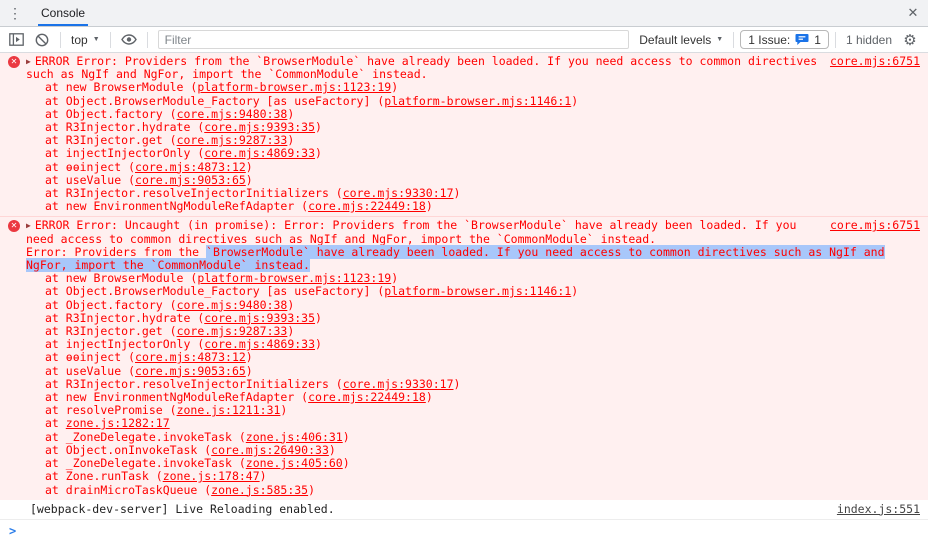 The height and width of the screenshot is (539, 928). What do you see at coordinates (482, 410) in the screenshot?
I see `stack-frame: at resolvePromise (zone.js:1211:31)` at bounding box center [482, 410].